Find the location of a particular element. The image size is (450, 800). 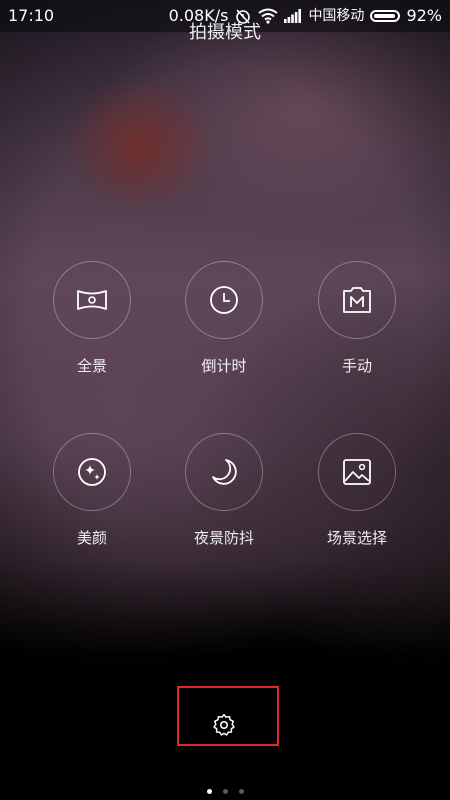

mode-label: 手动 is located at coordinates (356, 366).